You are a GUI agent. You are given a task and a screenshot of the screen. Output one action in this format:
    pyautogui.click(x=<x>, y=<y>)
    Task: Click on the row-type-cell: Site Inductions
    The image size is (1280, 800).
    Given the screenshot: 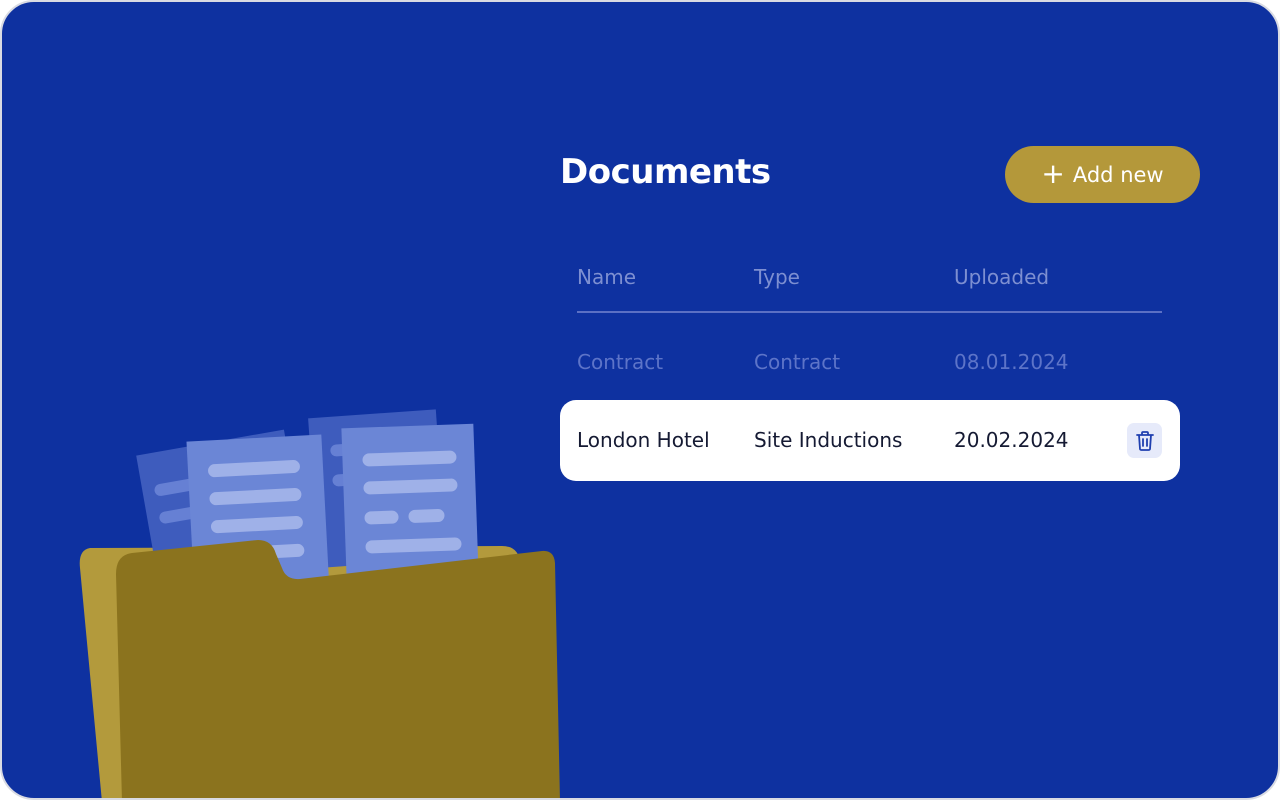 What is the action you would take?
    pyautogui.click(x=828, y=440)
    